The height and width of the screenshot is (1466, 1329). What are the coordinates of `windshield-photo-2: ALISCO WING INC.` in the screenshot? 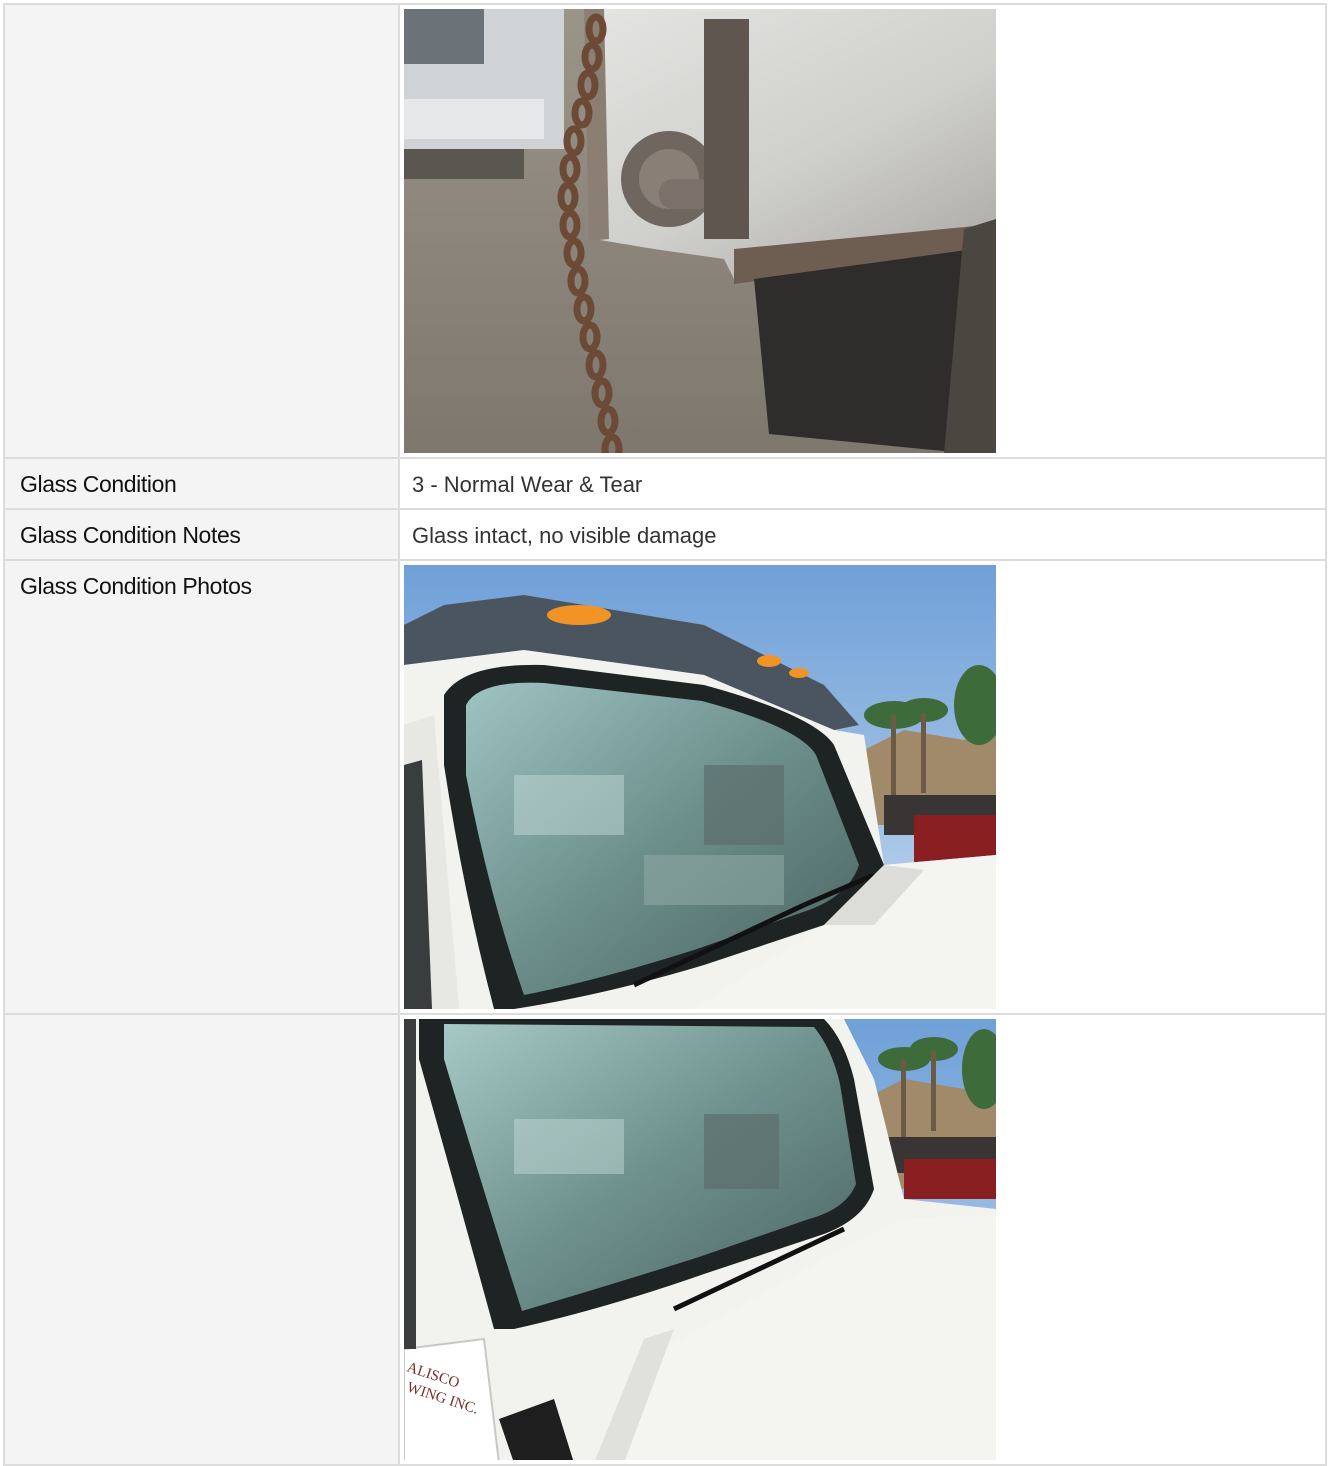 It's located at (700, 1239).